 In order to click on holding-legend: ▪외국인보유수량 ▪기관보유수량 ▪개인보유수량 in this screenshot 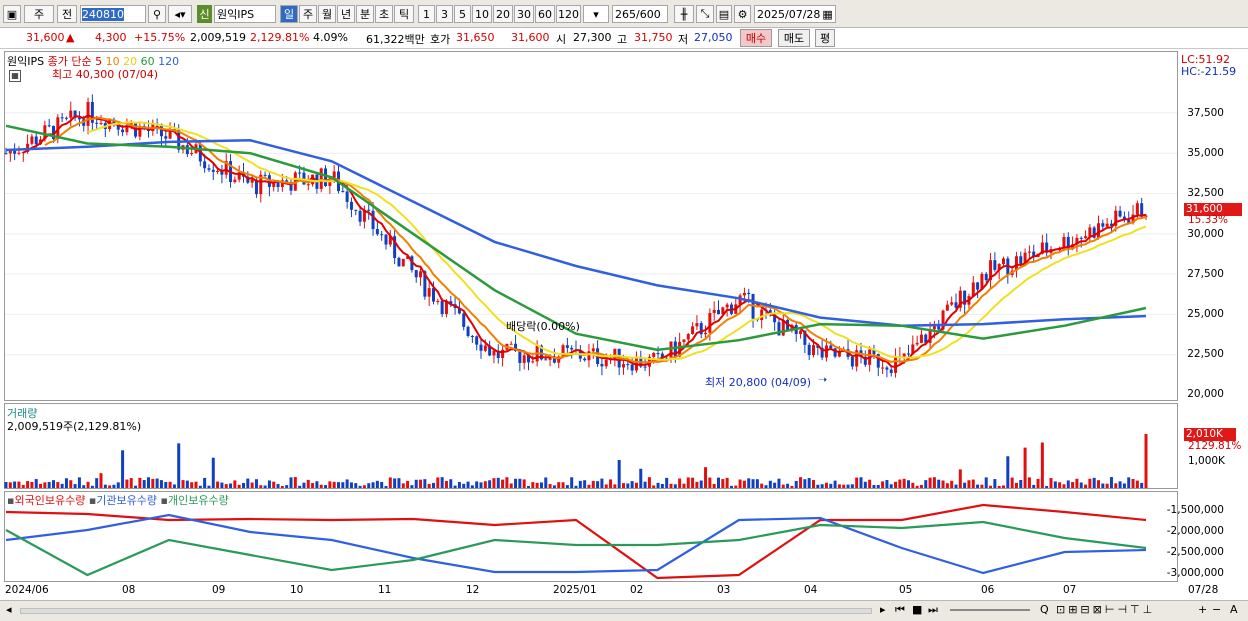, I will do `click(118, 500)`.